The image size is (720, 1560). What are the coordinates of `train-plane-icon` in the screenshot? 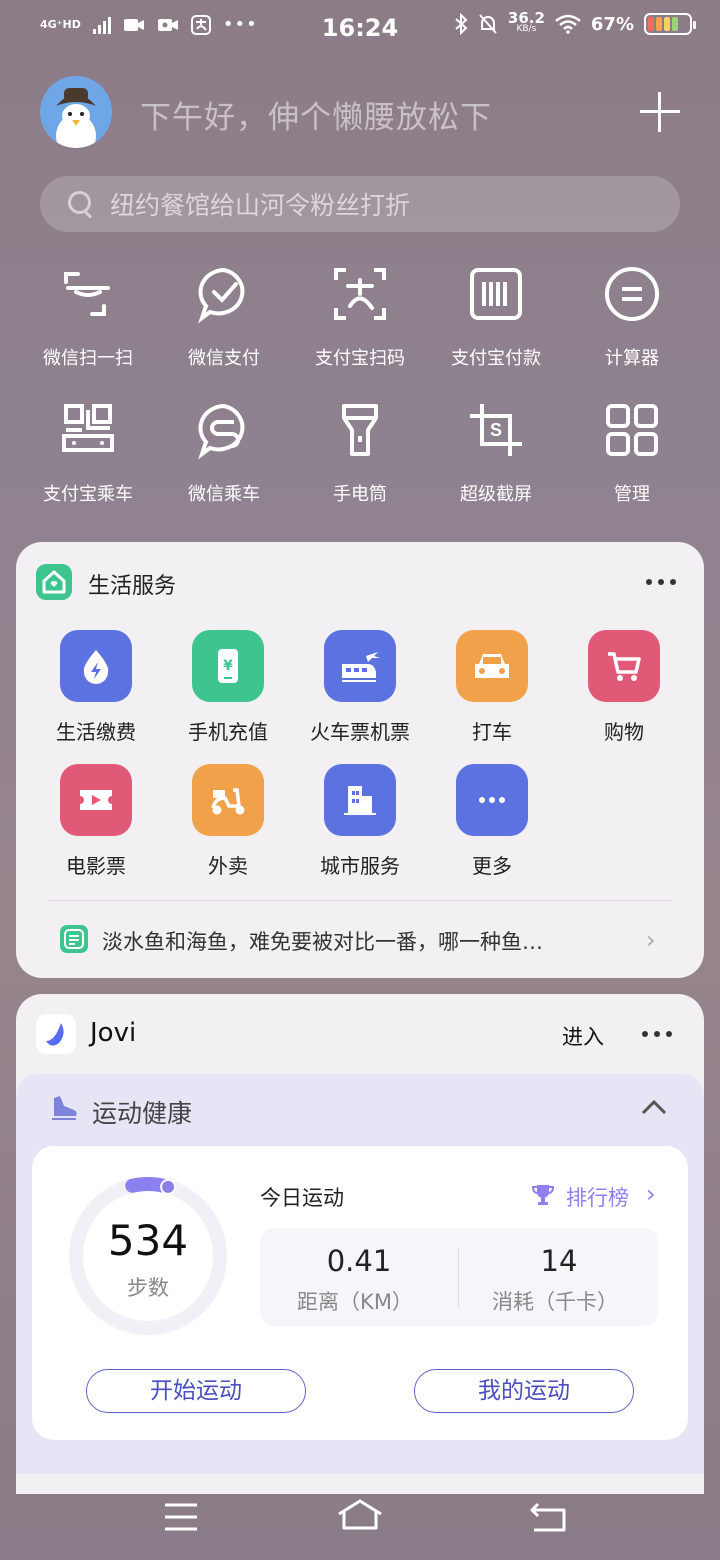 It's located at (361, 667).